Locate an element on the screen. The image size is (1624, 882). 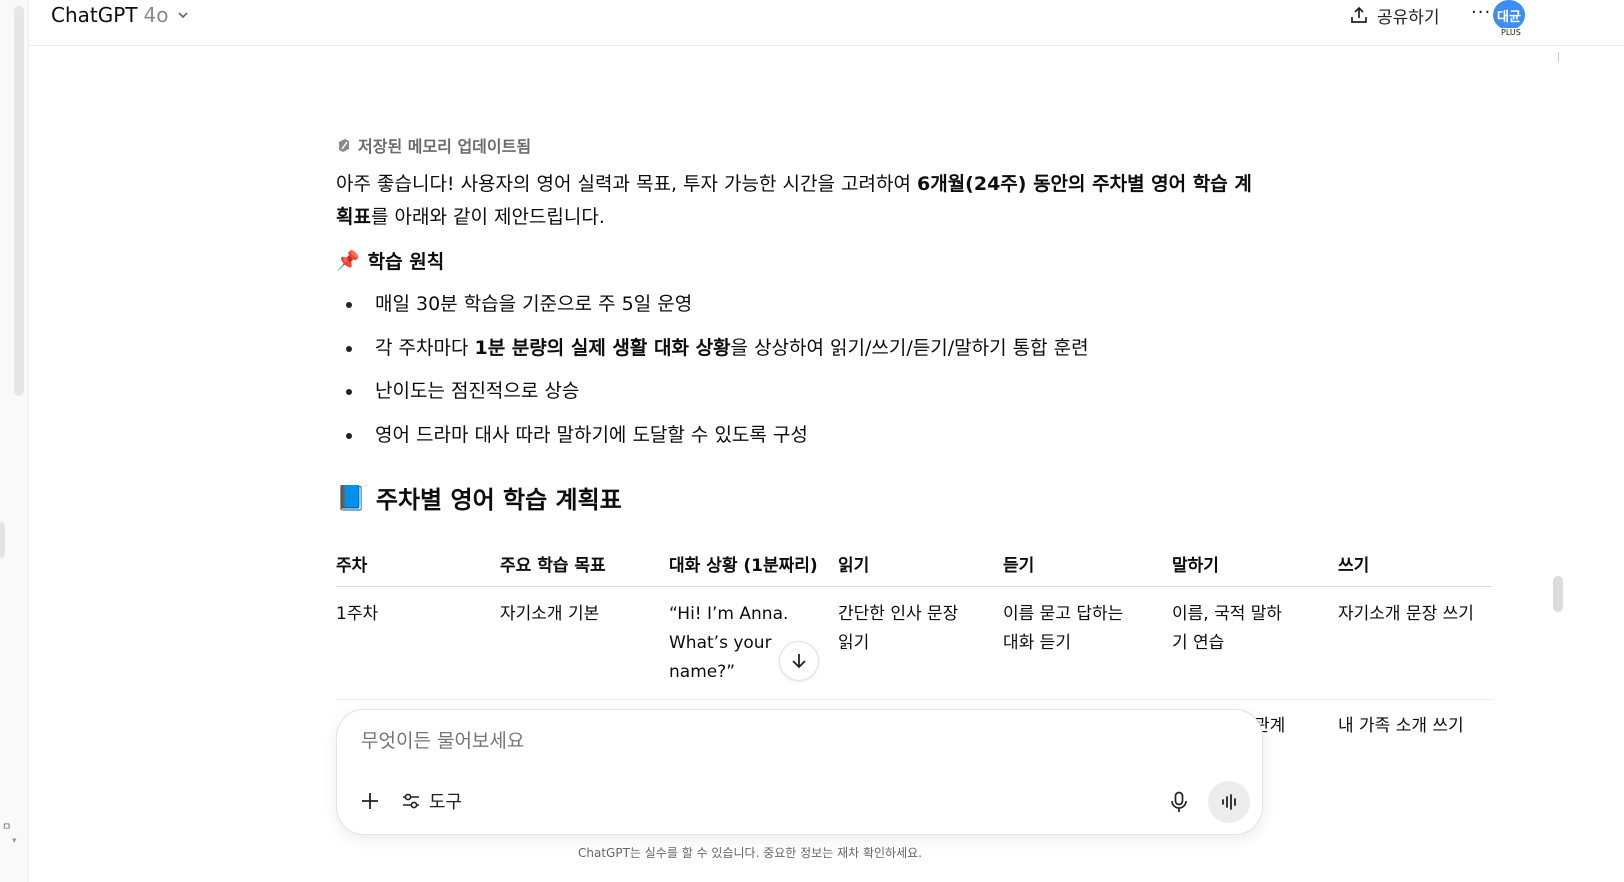
table-cell: 내 가족 소개 쓰기 is located at coordinates (1401, 726).